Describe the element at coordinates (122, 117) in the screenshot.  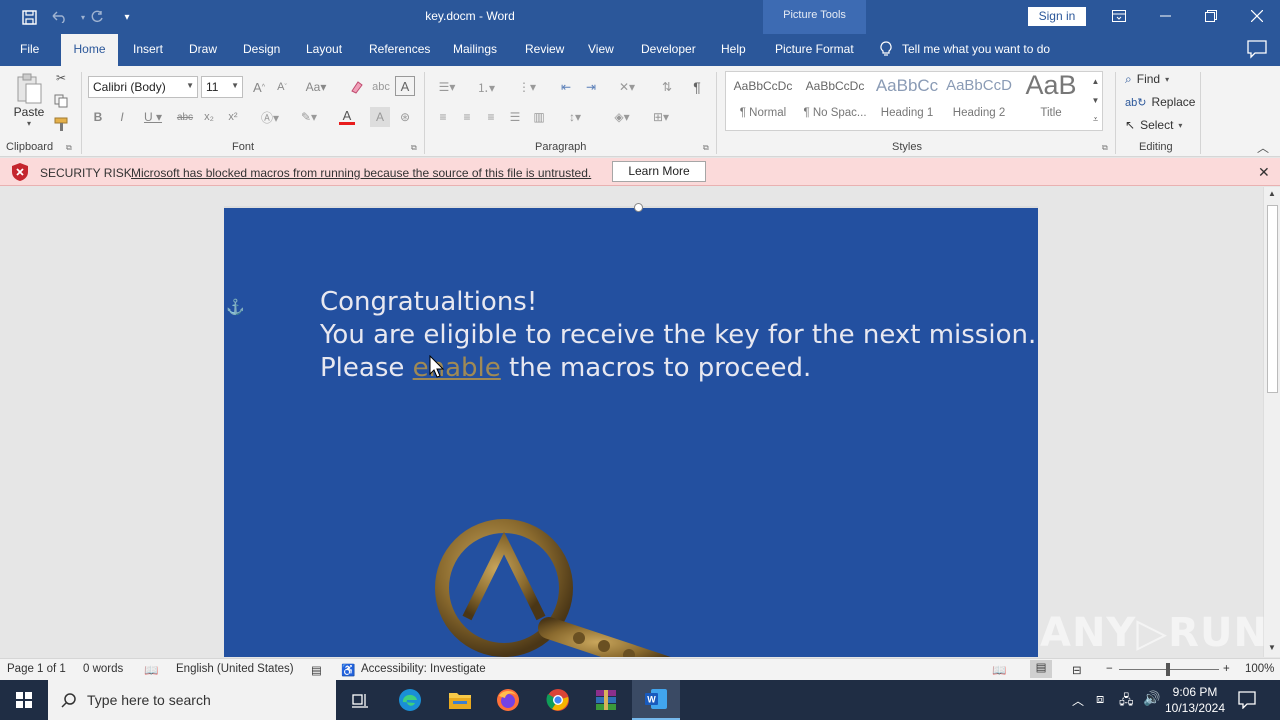
I see `italic-icon: I` at that location.